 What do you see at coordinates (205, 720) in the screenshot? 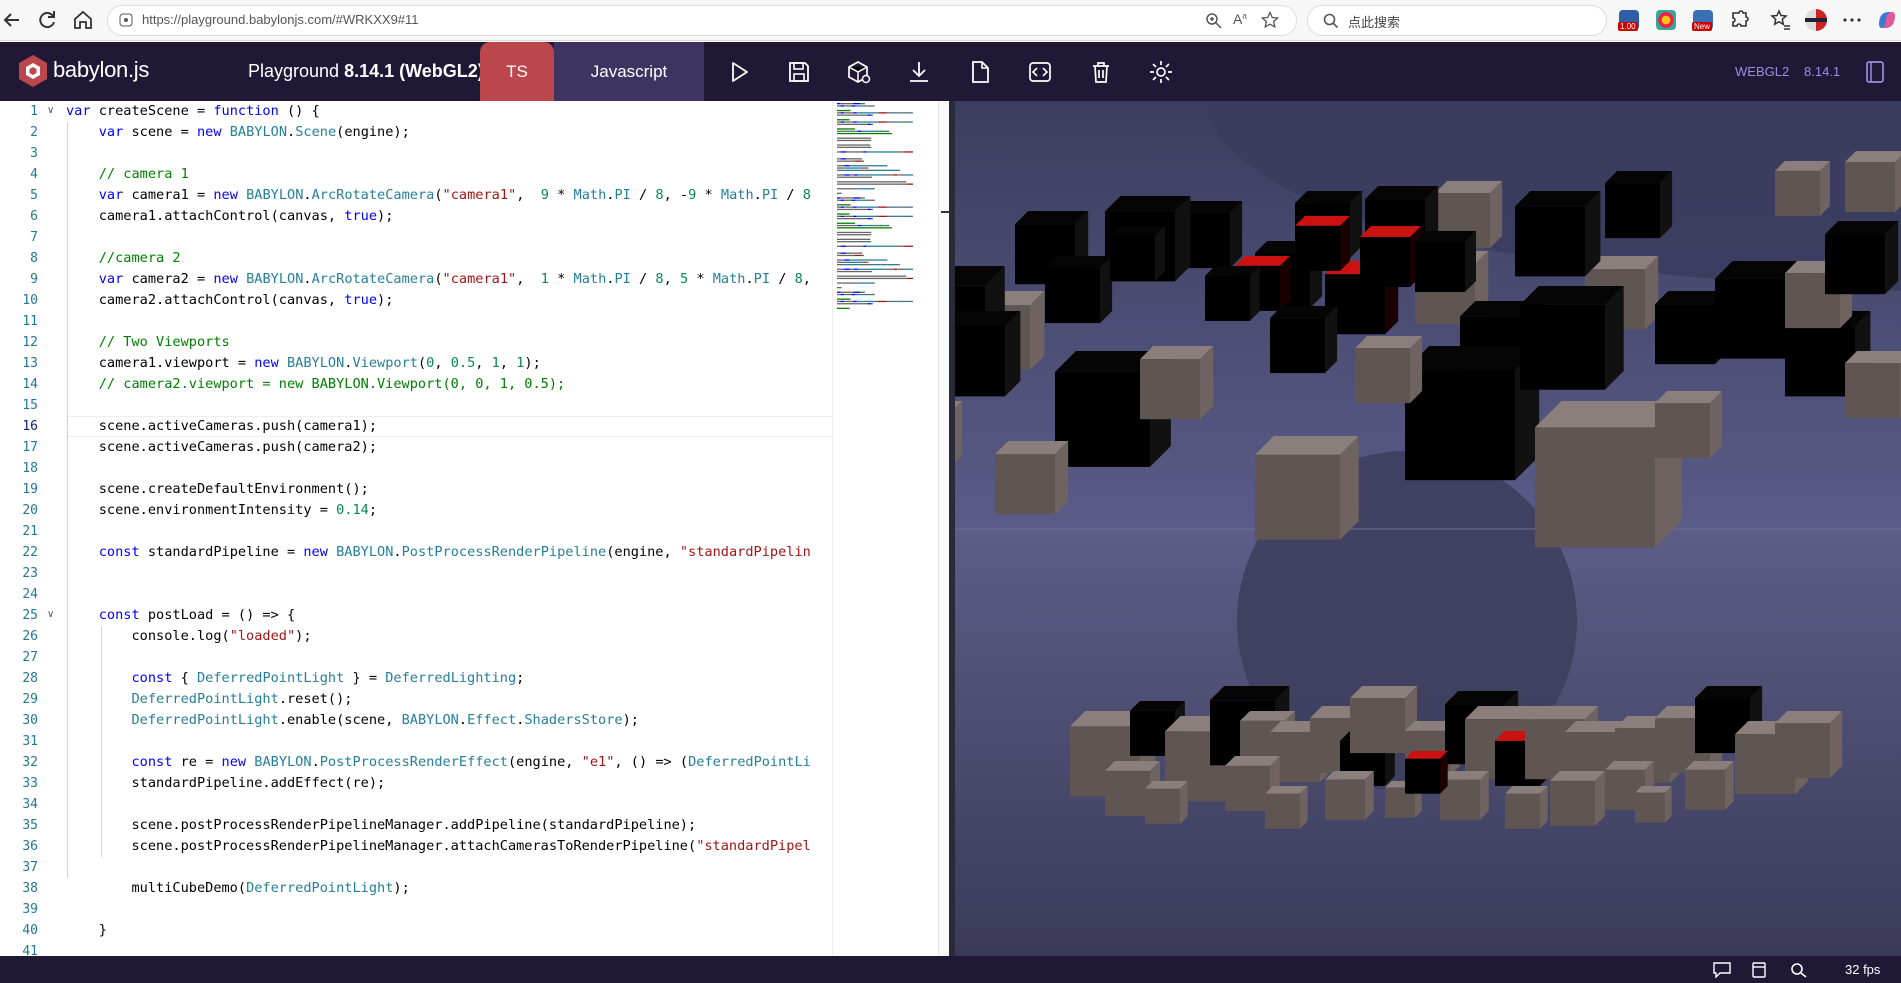
I see `code-token: DeferredPointLight` at bounding box center [205, 720].